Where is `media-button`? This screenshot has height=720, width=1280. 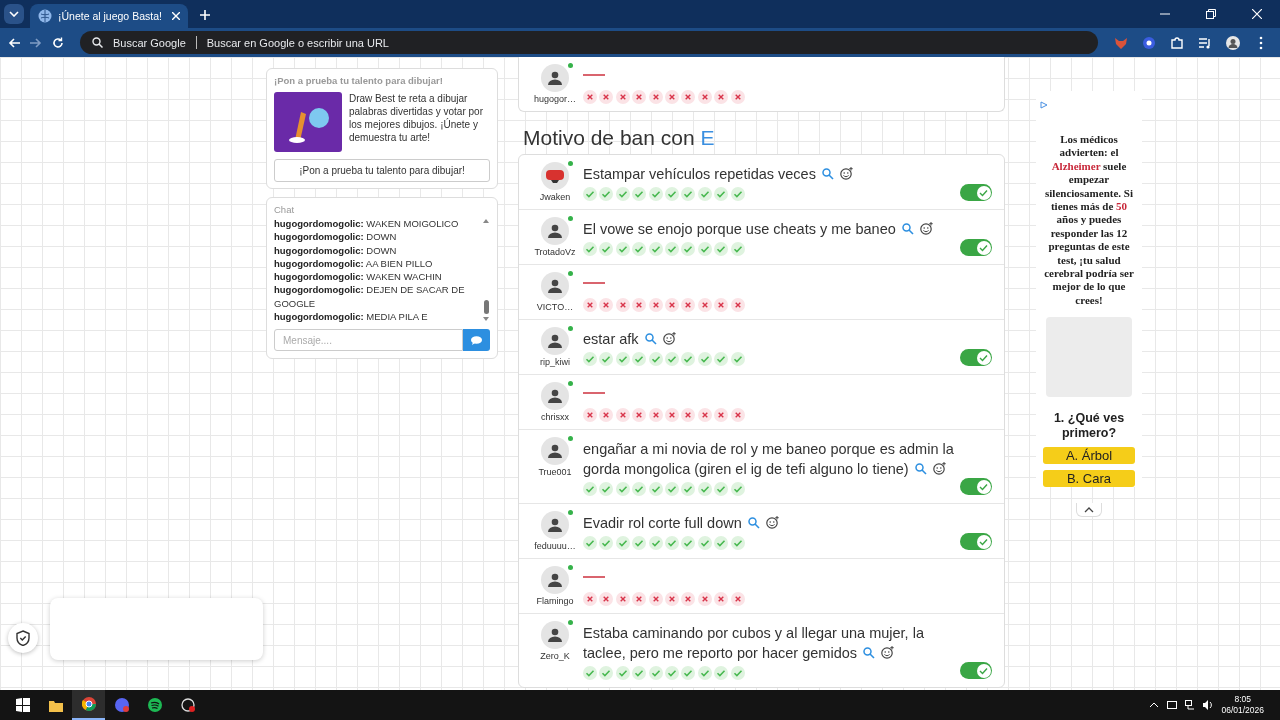
media-button is located at coordinates (1205, 42).